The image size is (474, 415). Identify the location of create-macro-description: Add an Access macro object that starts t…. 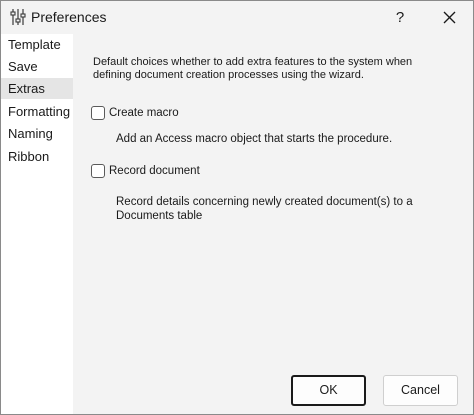
(254, 139).